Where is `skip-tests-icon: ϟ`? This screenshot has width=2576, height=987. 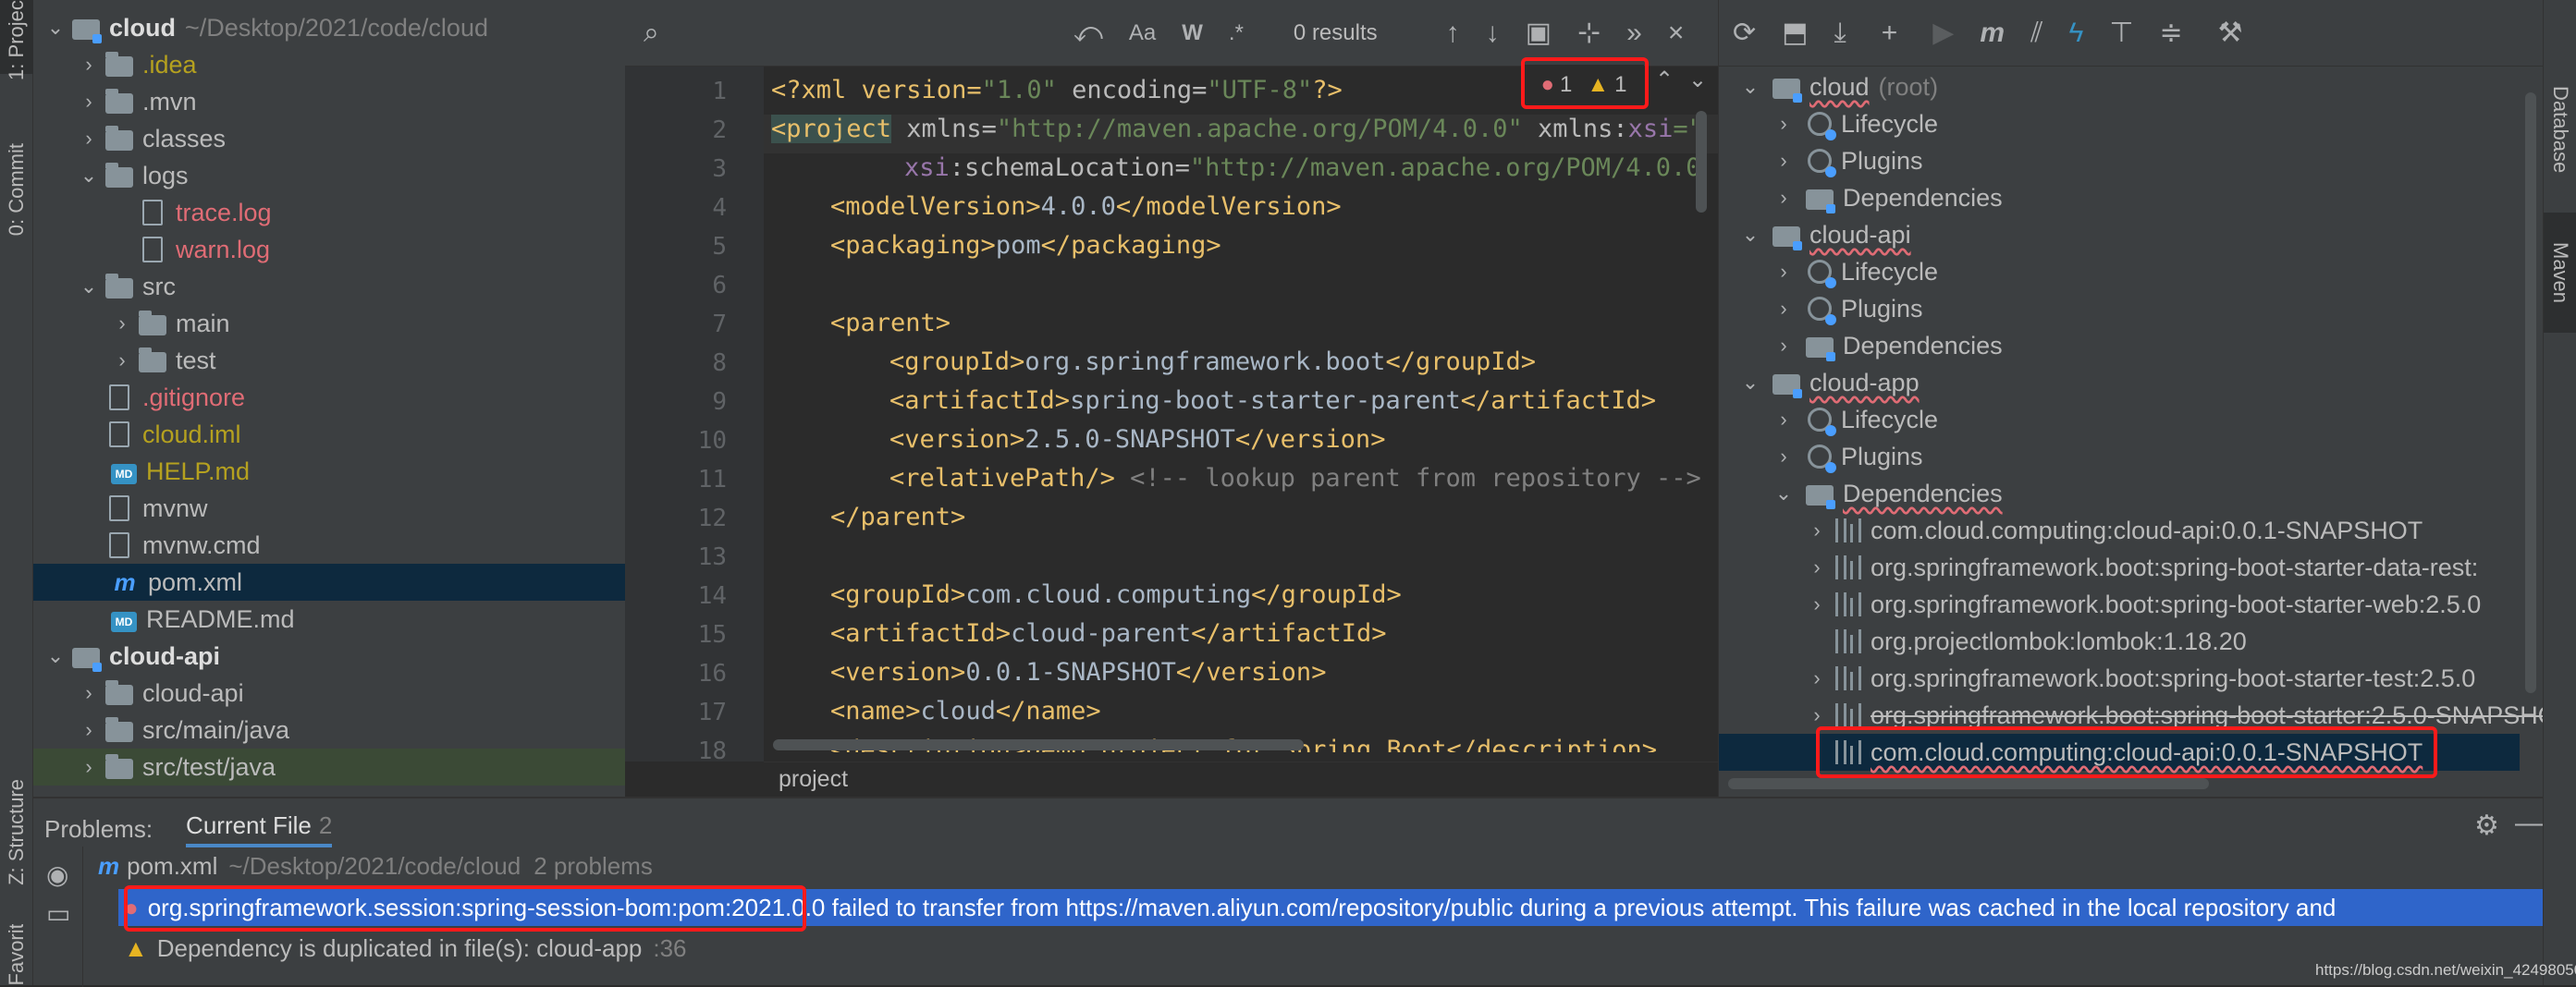
skip-tests-icon: ϟ is located at coordinates (2075, 33).